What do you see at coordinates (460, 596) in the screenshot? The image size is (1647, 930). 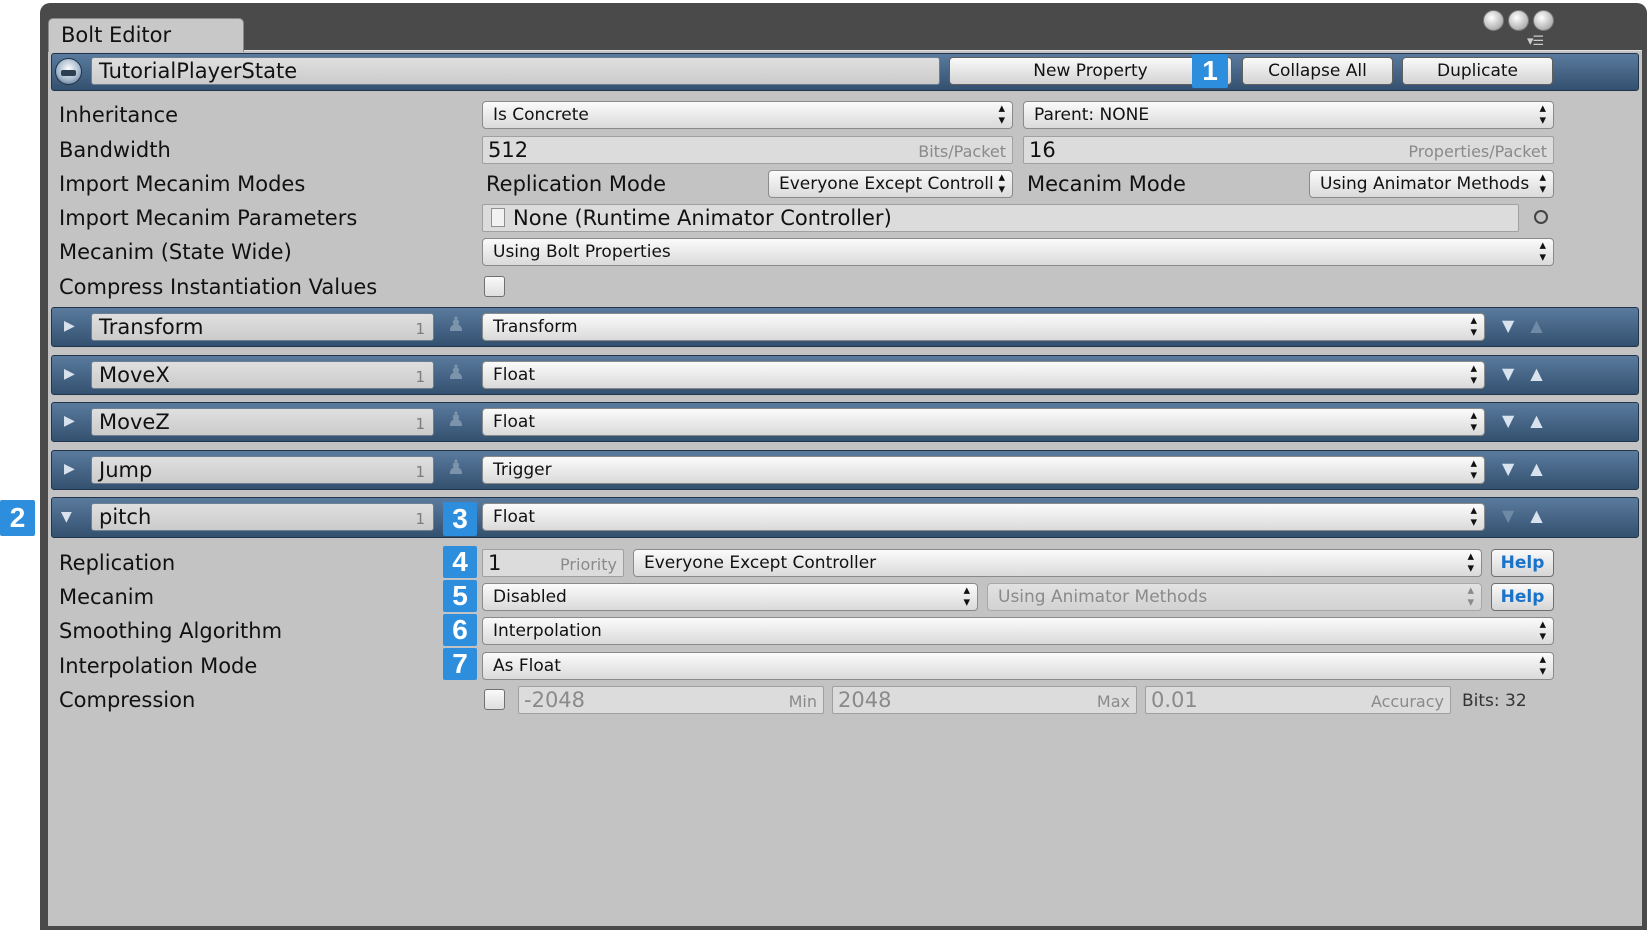 I see `callout-badge-5: 5` at bounding box center [460, 596].